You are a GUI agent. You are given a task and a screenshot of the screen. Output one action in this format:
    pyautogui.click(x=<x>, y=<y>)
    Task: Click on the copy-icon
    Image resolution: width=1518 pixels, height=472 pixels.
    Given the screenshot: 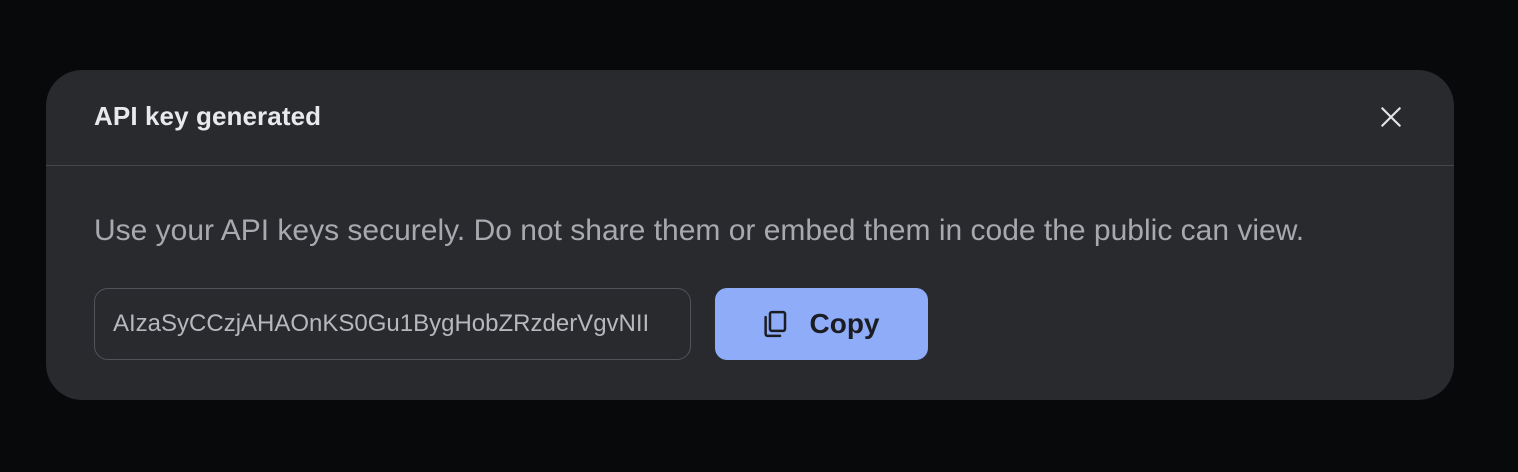 What is the action you would take?
    pyautogui.click(x=775, y=324)
    